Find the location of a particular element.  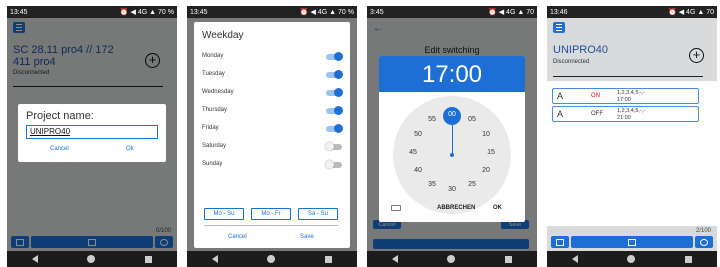

bottom-toolbar is located at coordinates (632, 242).